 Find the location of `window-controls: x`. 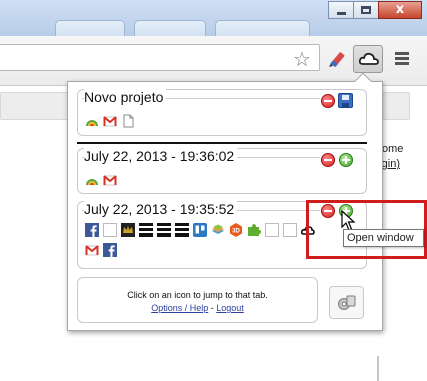

window-controls: x is located at coordinates (375, 10).